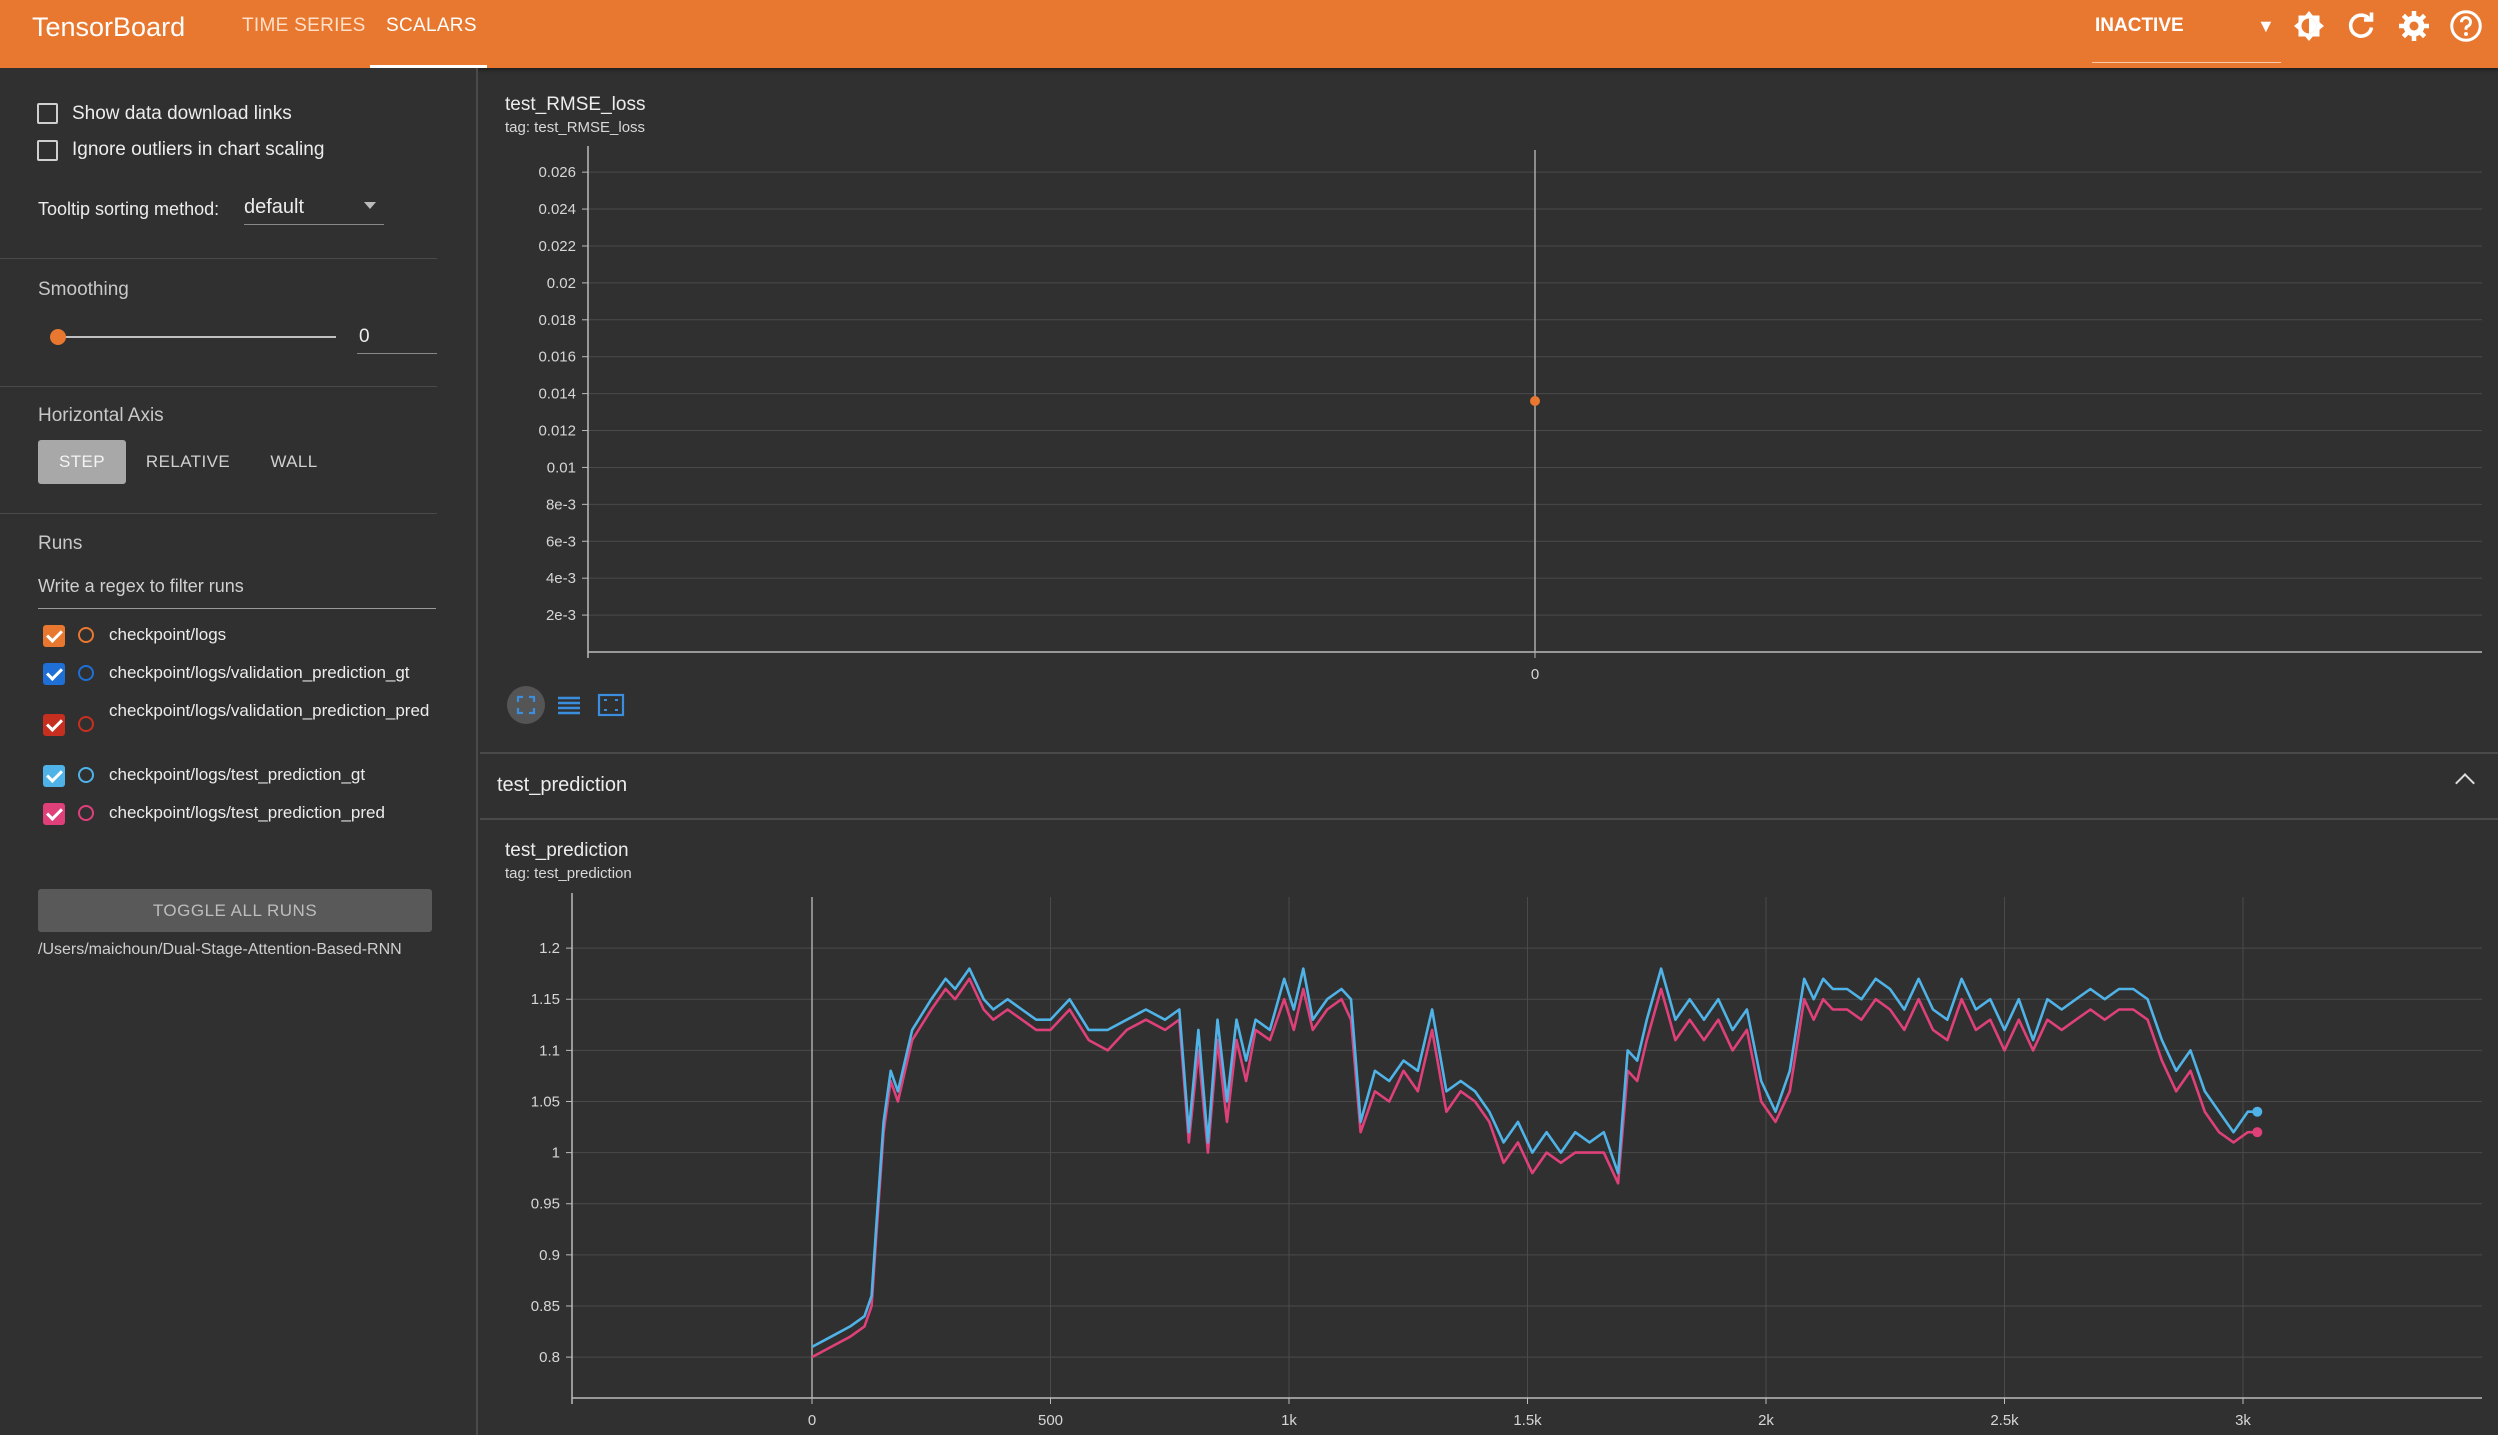 This screenshot has height=1435, width=2498. What do you see at coordinates (304, 26) in the screenshot?
I see `tab-time-series: TIME SERIES` at bounding box center [304, 26].